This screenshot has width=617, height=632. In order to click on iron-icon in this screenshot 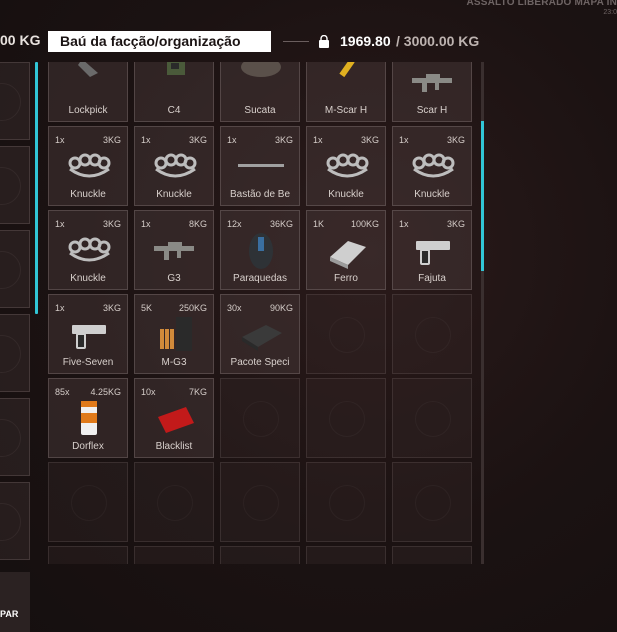, I will do `click(347, 250)`.